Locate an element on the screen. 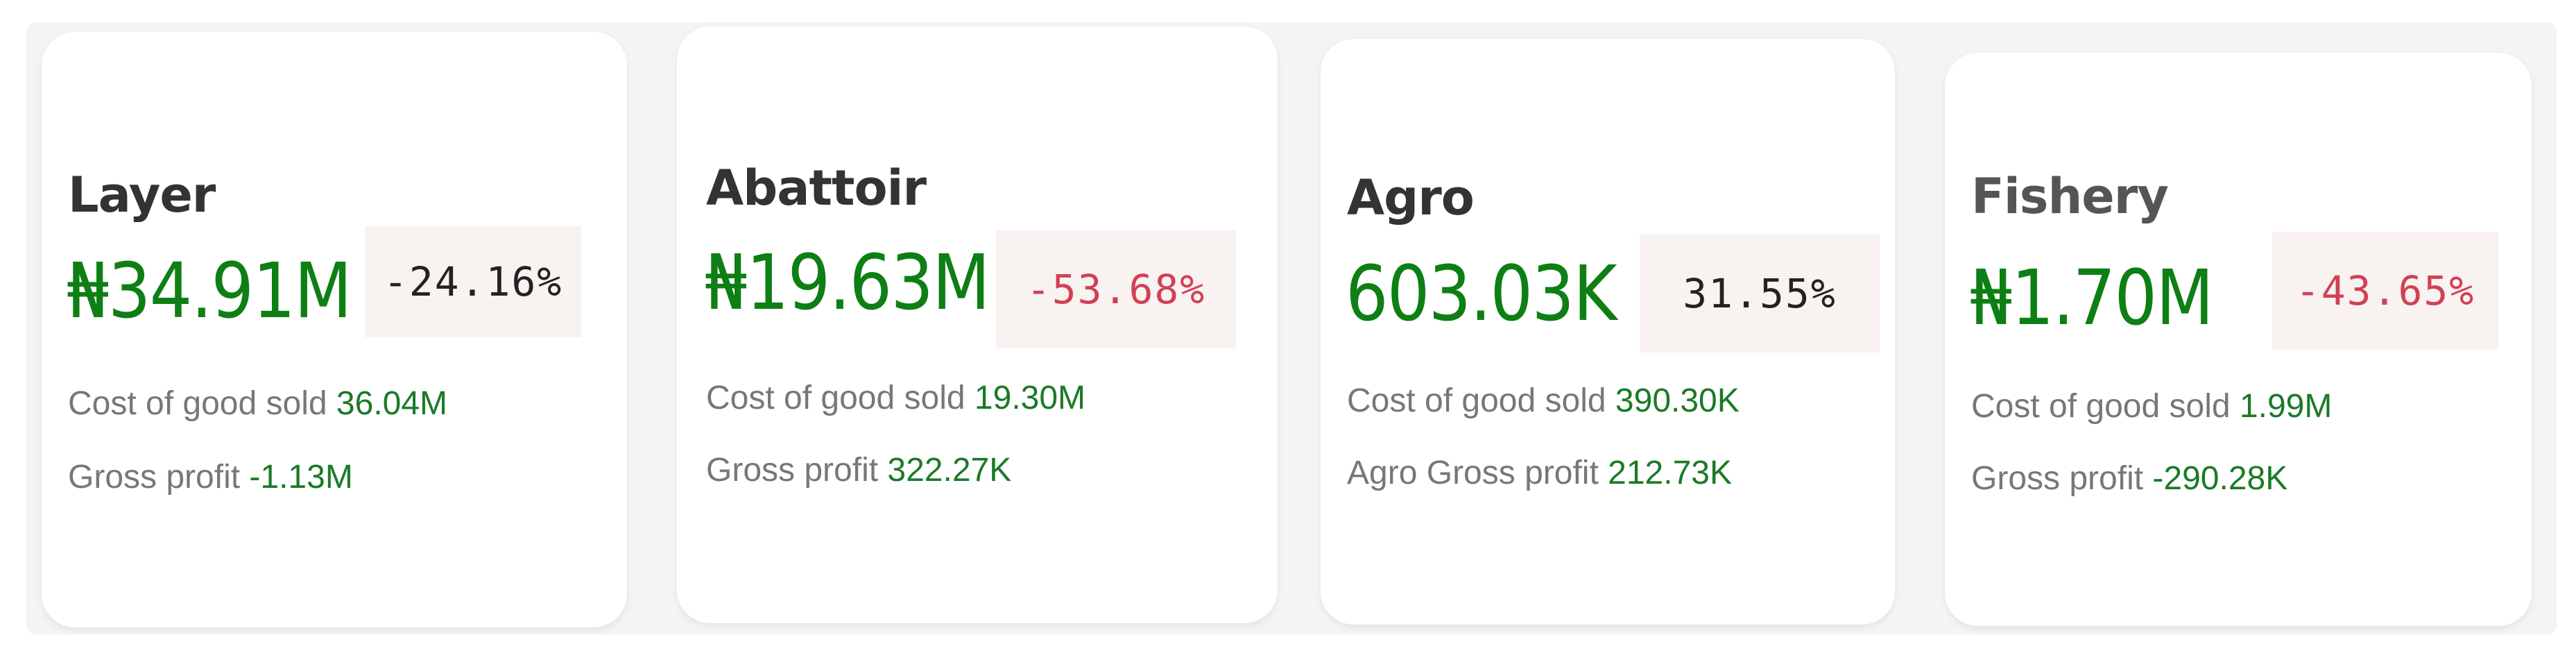 The width and height of the screenshot is (2576, 669). metric-cost-of-goods-sold: Cost of good sold 36.04M is located at coordinates (257, 404).